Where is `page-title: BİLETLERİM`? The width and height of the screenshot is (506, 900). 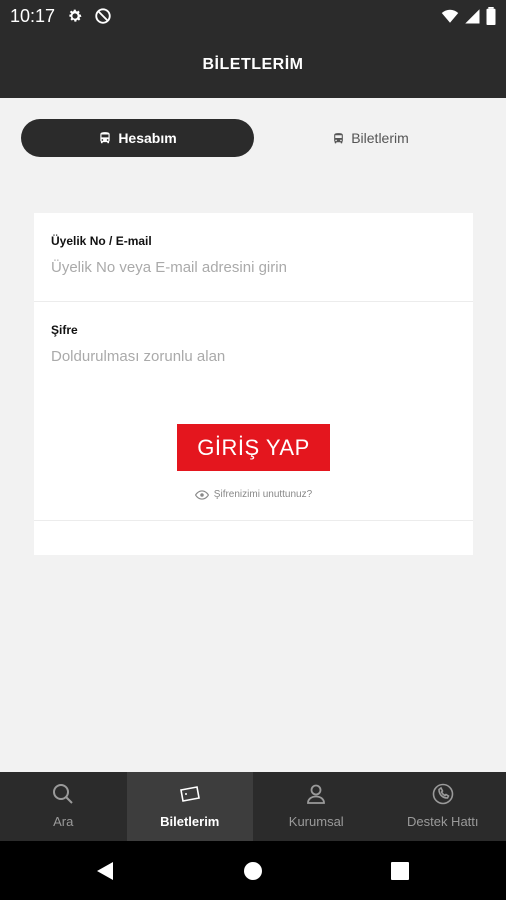 page-title: BİLETLERİM is located at coordinates (253, 64).